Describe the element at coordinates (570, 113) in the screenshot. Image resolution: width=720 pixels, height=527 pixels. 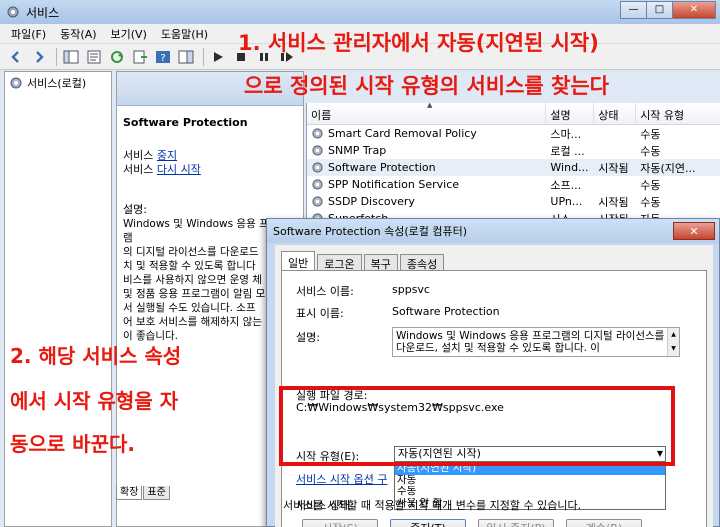
I see `column-header-desc: 설명` at that location.